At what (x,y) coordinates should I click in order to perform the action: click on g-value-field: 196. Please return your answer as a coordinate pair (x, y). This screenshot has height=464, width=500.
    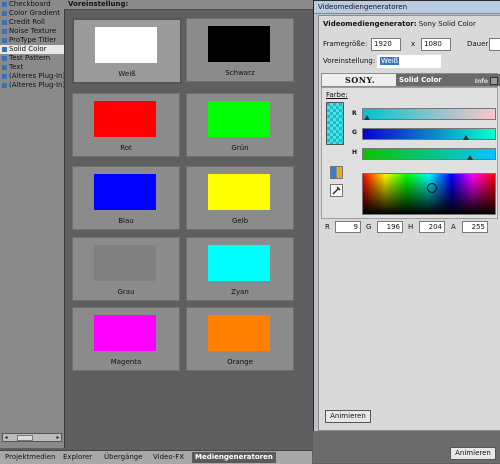
    Looking at the image, I should click on (390, 227).